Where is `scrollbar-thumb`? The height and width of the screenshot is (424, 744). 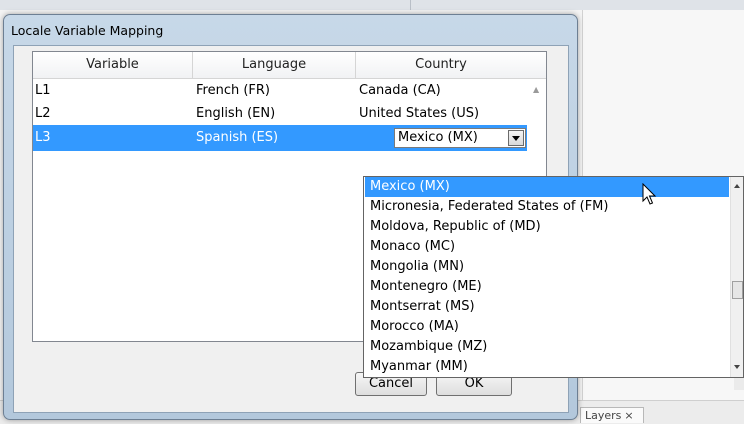 scrollbar-thumb is located at coordinates (737, 290).